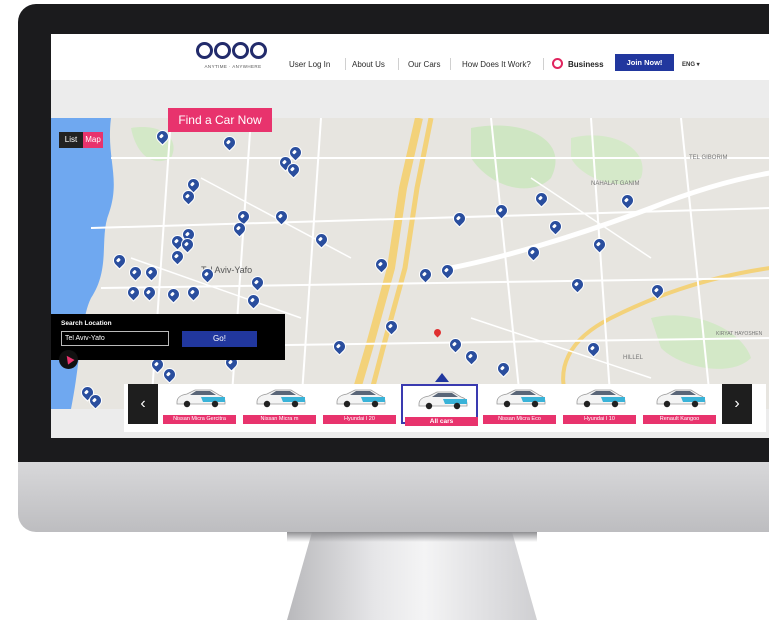 The height and width of the screenshot is (620, 769). Describe the element at coordinates (599, 419) in the screenshot. I see `car-card-label: Hyundai I 10` at that location.